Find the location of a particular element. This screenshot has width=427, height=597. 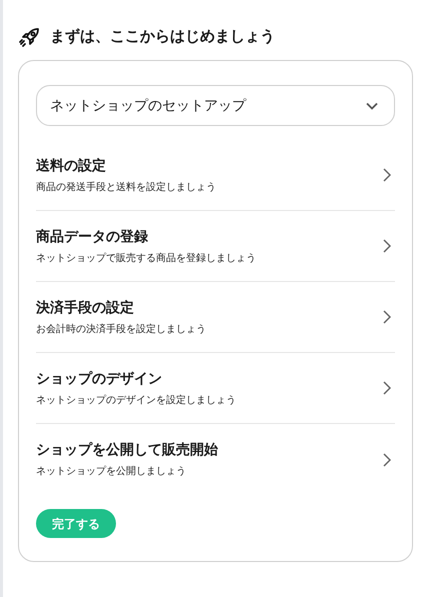

setup-step: ショップのデザイン ネットショップのデザインを設定しましょう is located at coordinates (215, 388).